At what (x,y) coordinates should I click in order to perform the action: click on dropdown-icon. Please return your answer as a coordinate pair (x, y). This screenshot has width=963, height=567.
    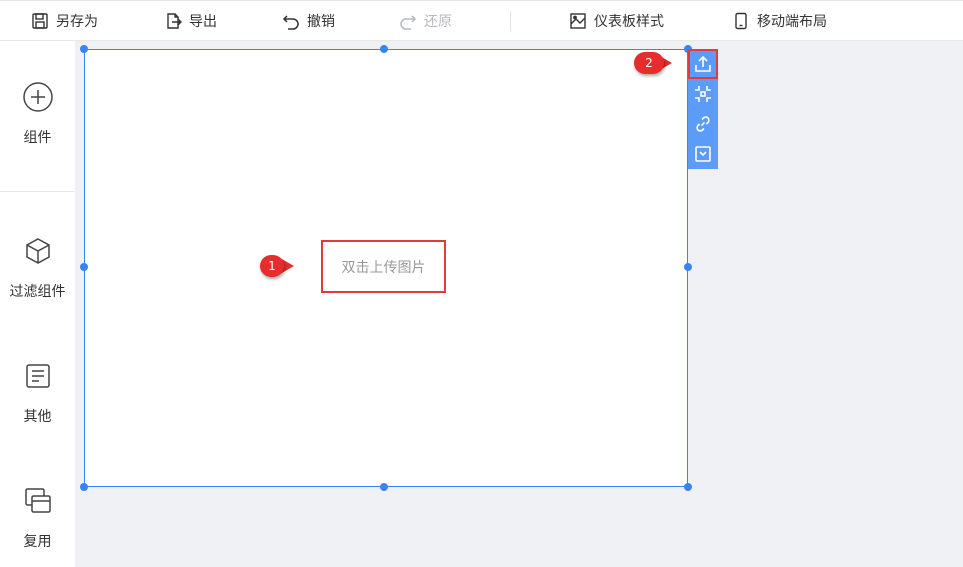
    Looking at the image, I should click on (703, 154).